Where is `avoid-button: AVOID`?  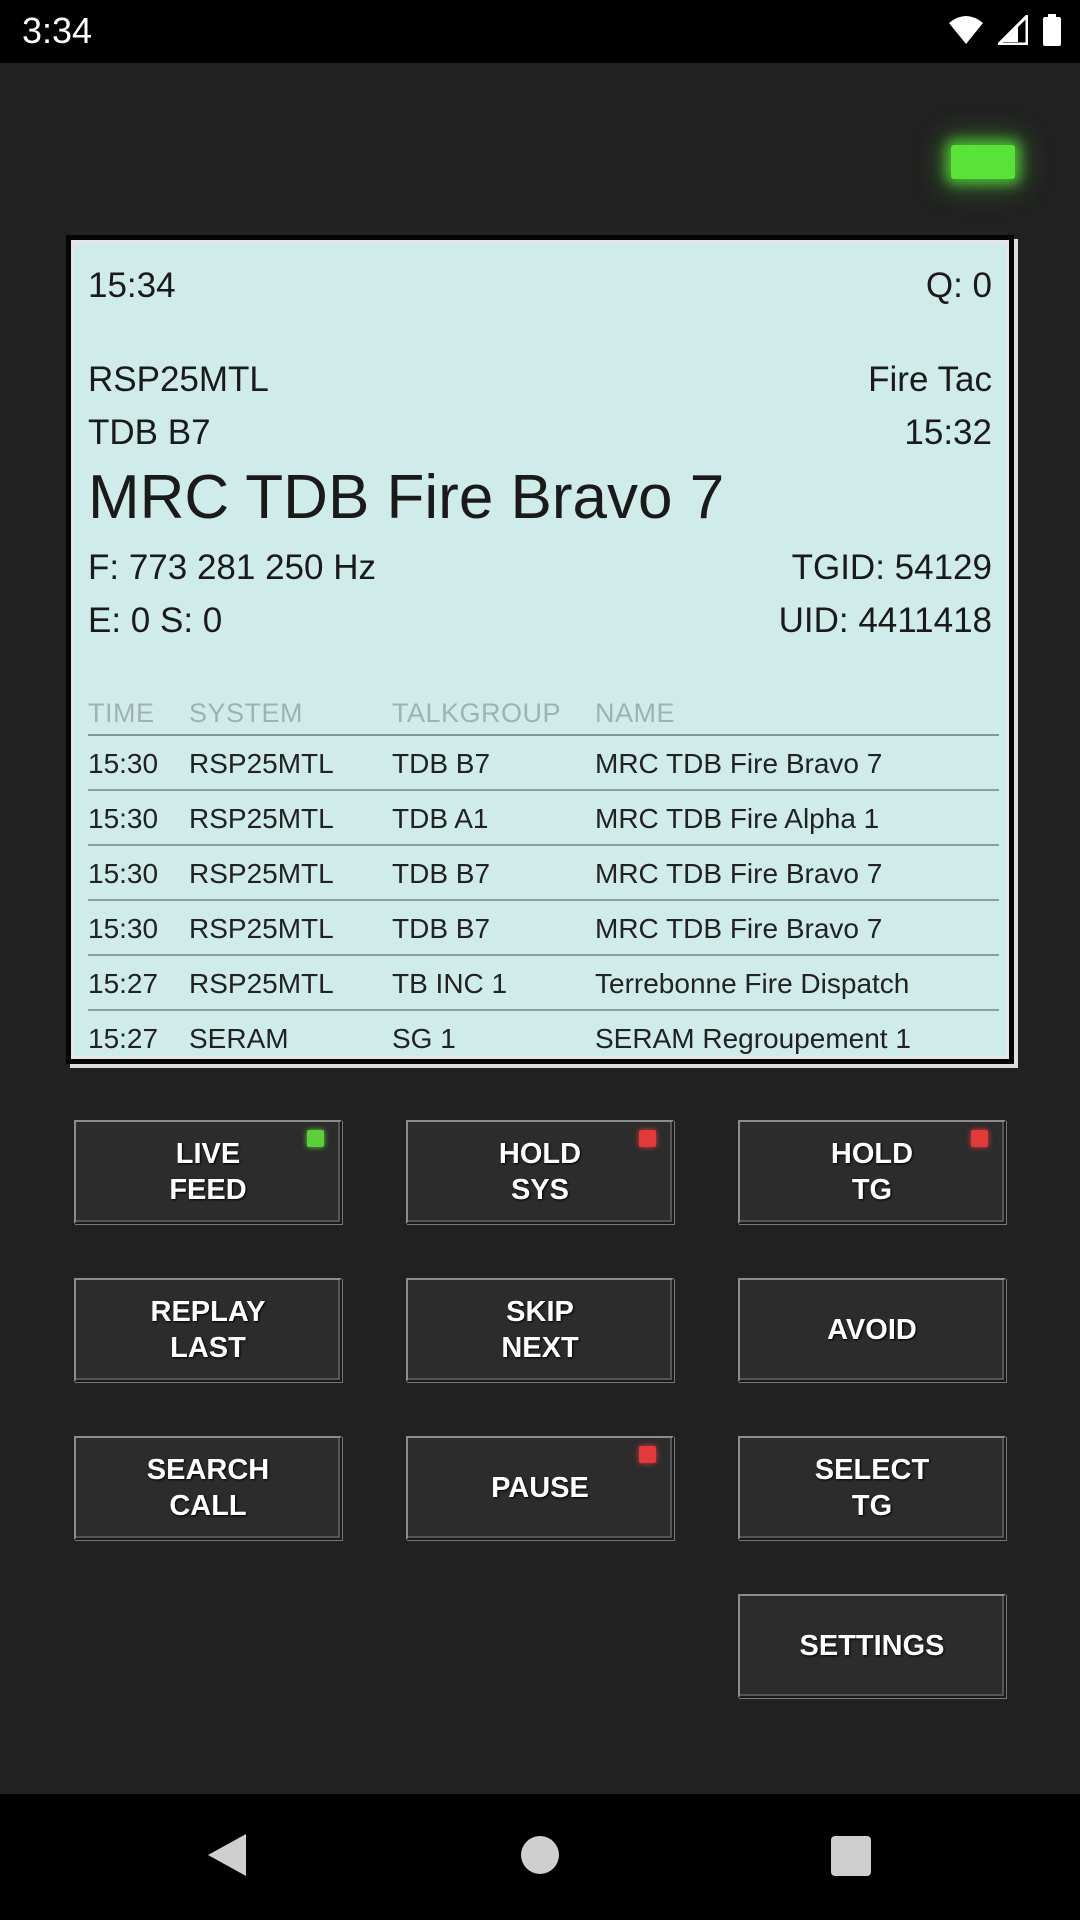 avoid-button: AVOID is located at coordinates (872, 1330).